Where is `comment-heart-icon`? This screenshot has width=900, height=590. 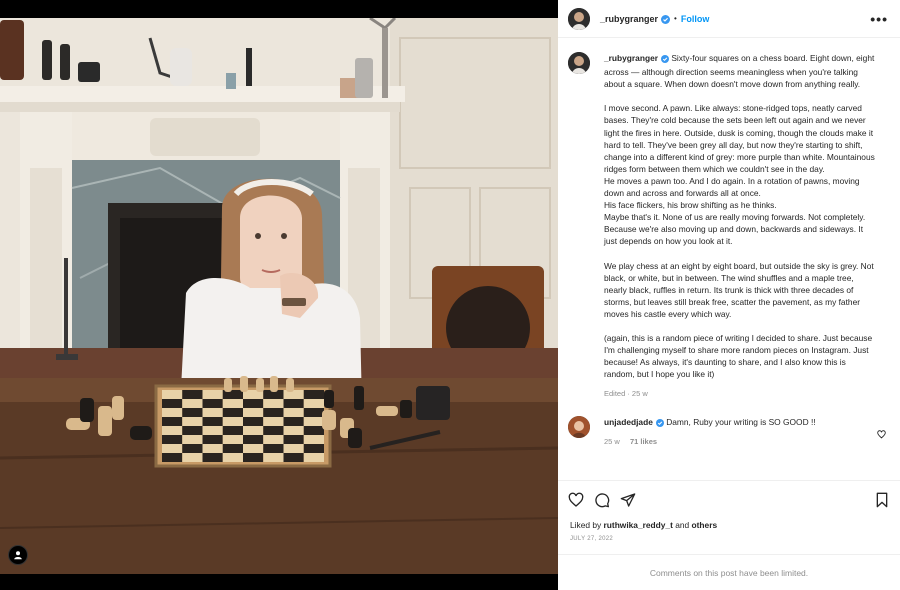
comment-heart-icon is located at coordinates (881, 434).